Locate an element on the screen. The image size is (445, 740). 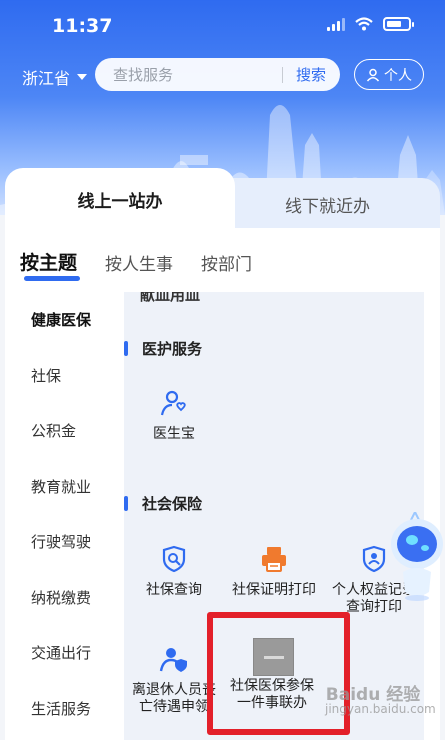
service-certificate-print: 社保证明打印 is located at coordinates (274, 571).